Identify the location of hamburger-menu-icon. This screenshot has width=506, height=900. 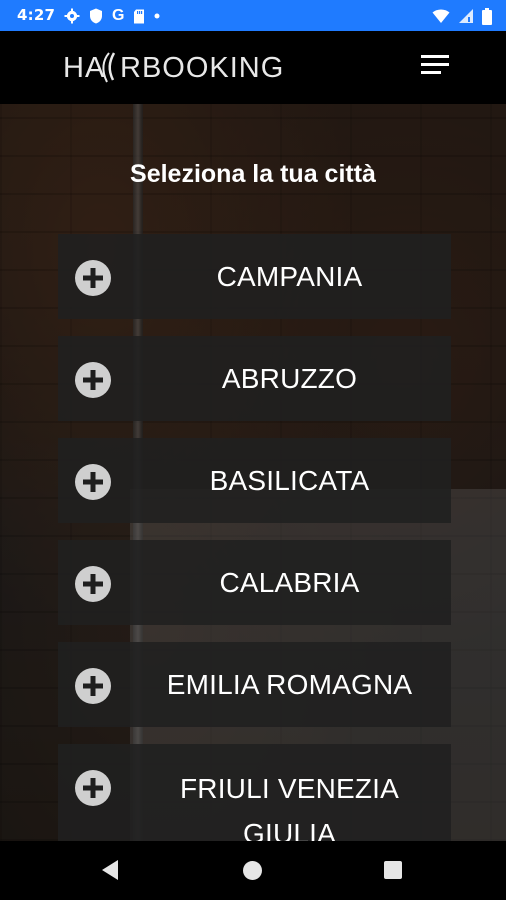
(436, 67).